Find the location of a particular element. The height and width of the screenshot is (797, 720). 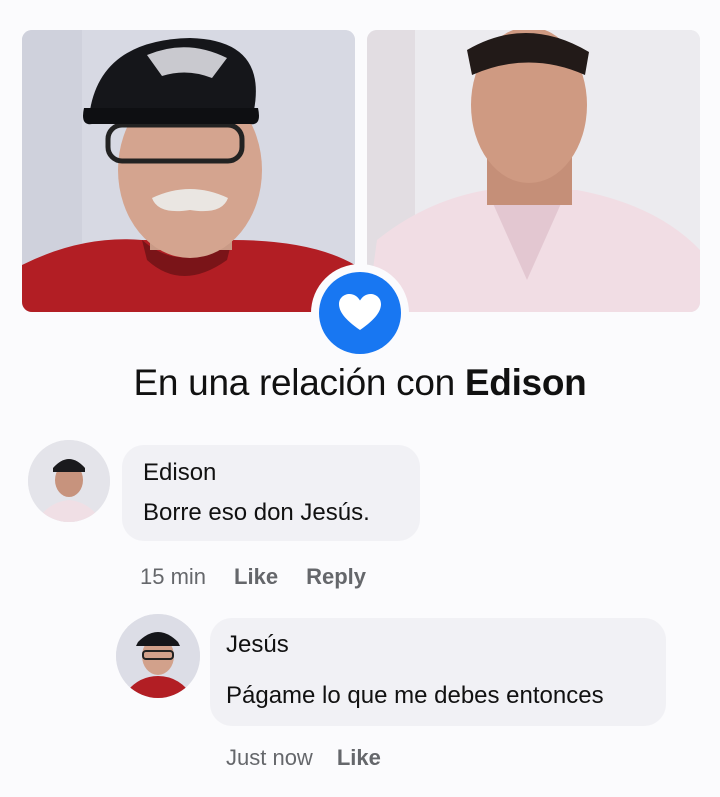

heart-badge-circle is located at coordinates (360, 313).